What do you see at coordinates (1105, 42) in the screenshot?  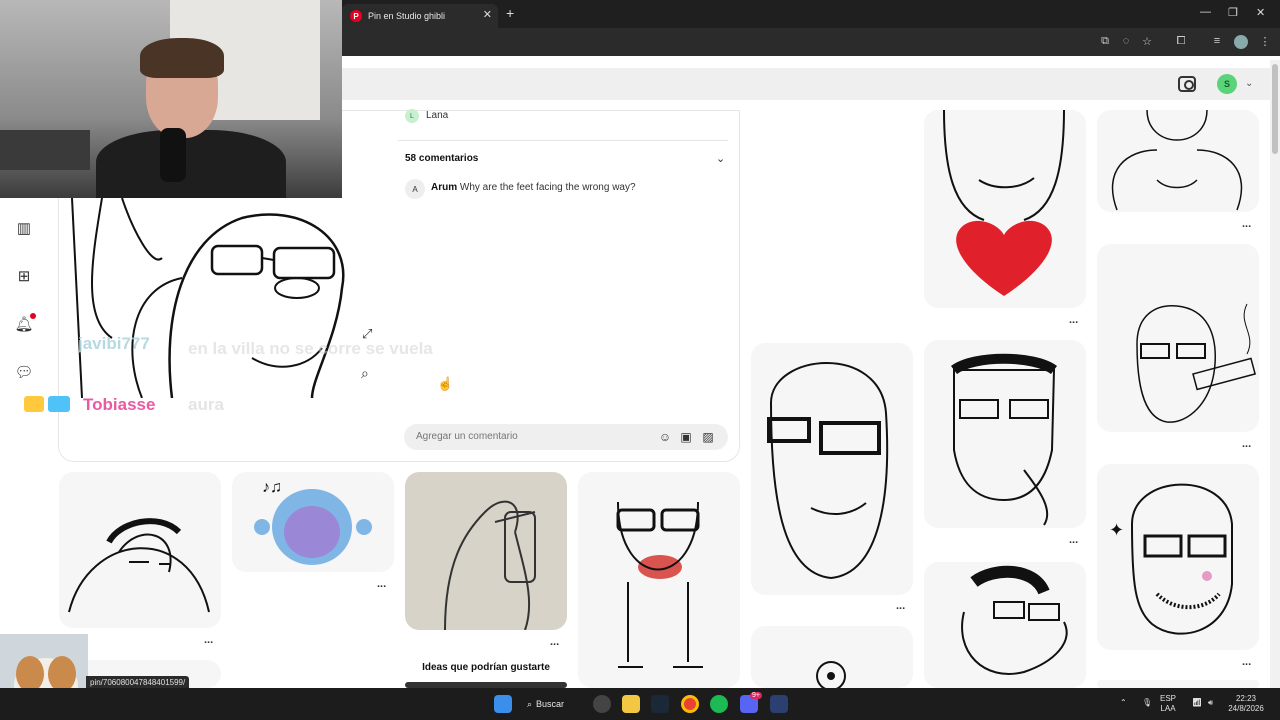 I see `install-app-icon: ⧉` at bounding box center [1105, 42].